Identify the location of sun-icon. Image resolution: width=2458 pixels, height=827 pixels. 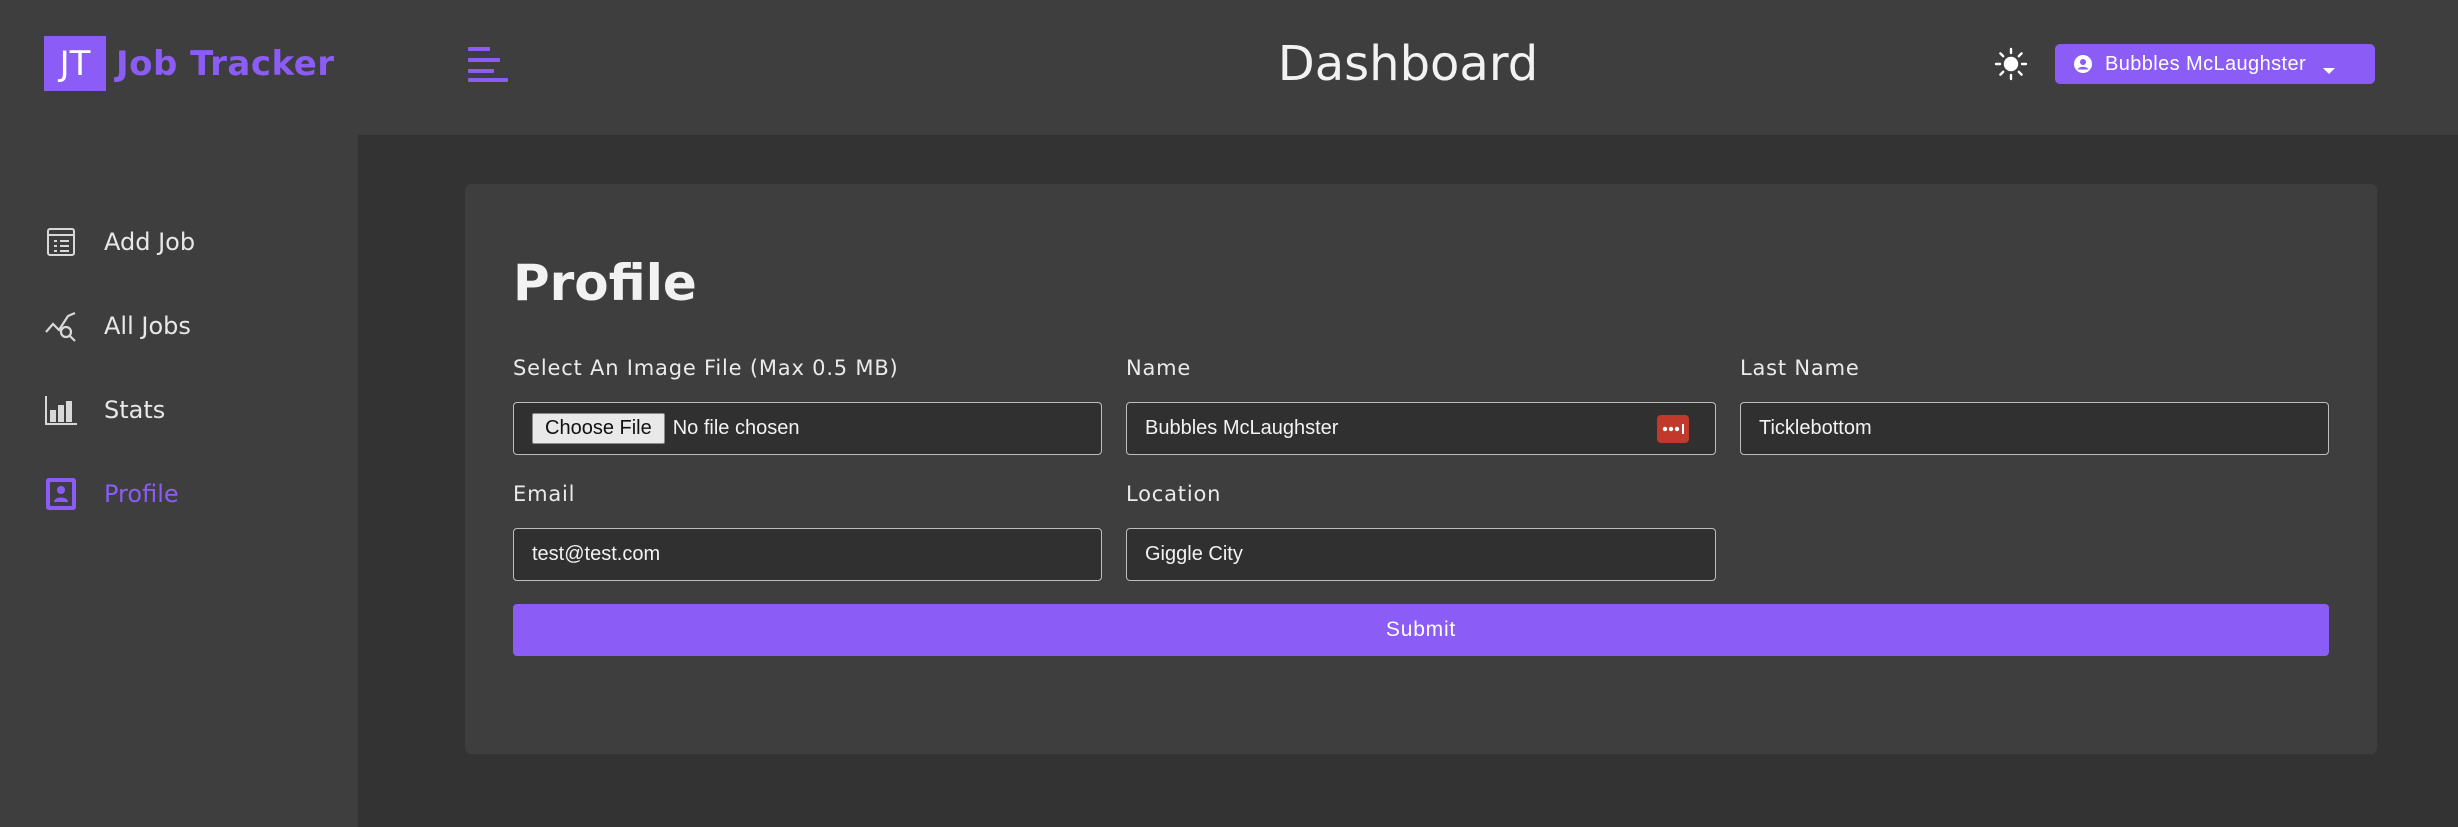
(2011, 66).